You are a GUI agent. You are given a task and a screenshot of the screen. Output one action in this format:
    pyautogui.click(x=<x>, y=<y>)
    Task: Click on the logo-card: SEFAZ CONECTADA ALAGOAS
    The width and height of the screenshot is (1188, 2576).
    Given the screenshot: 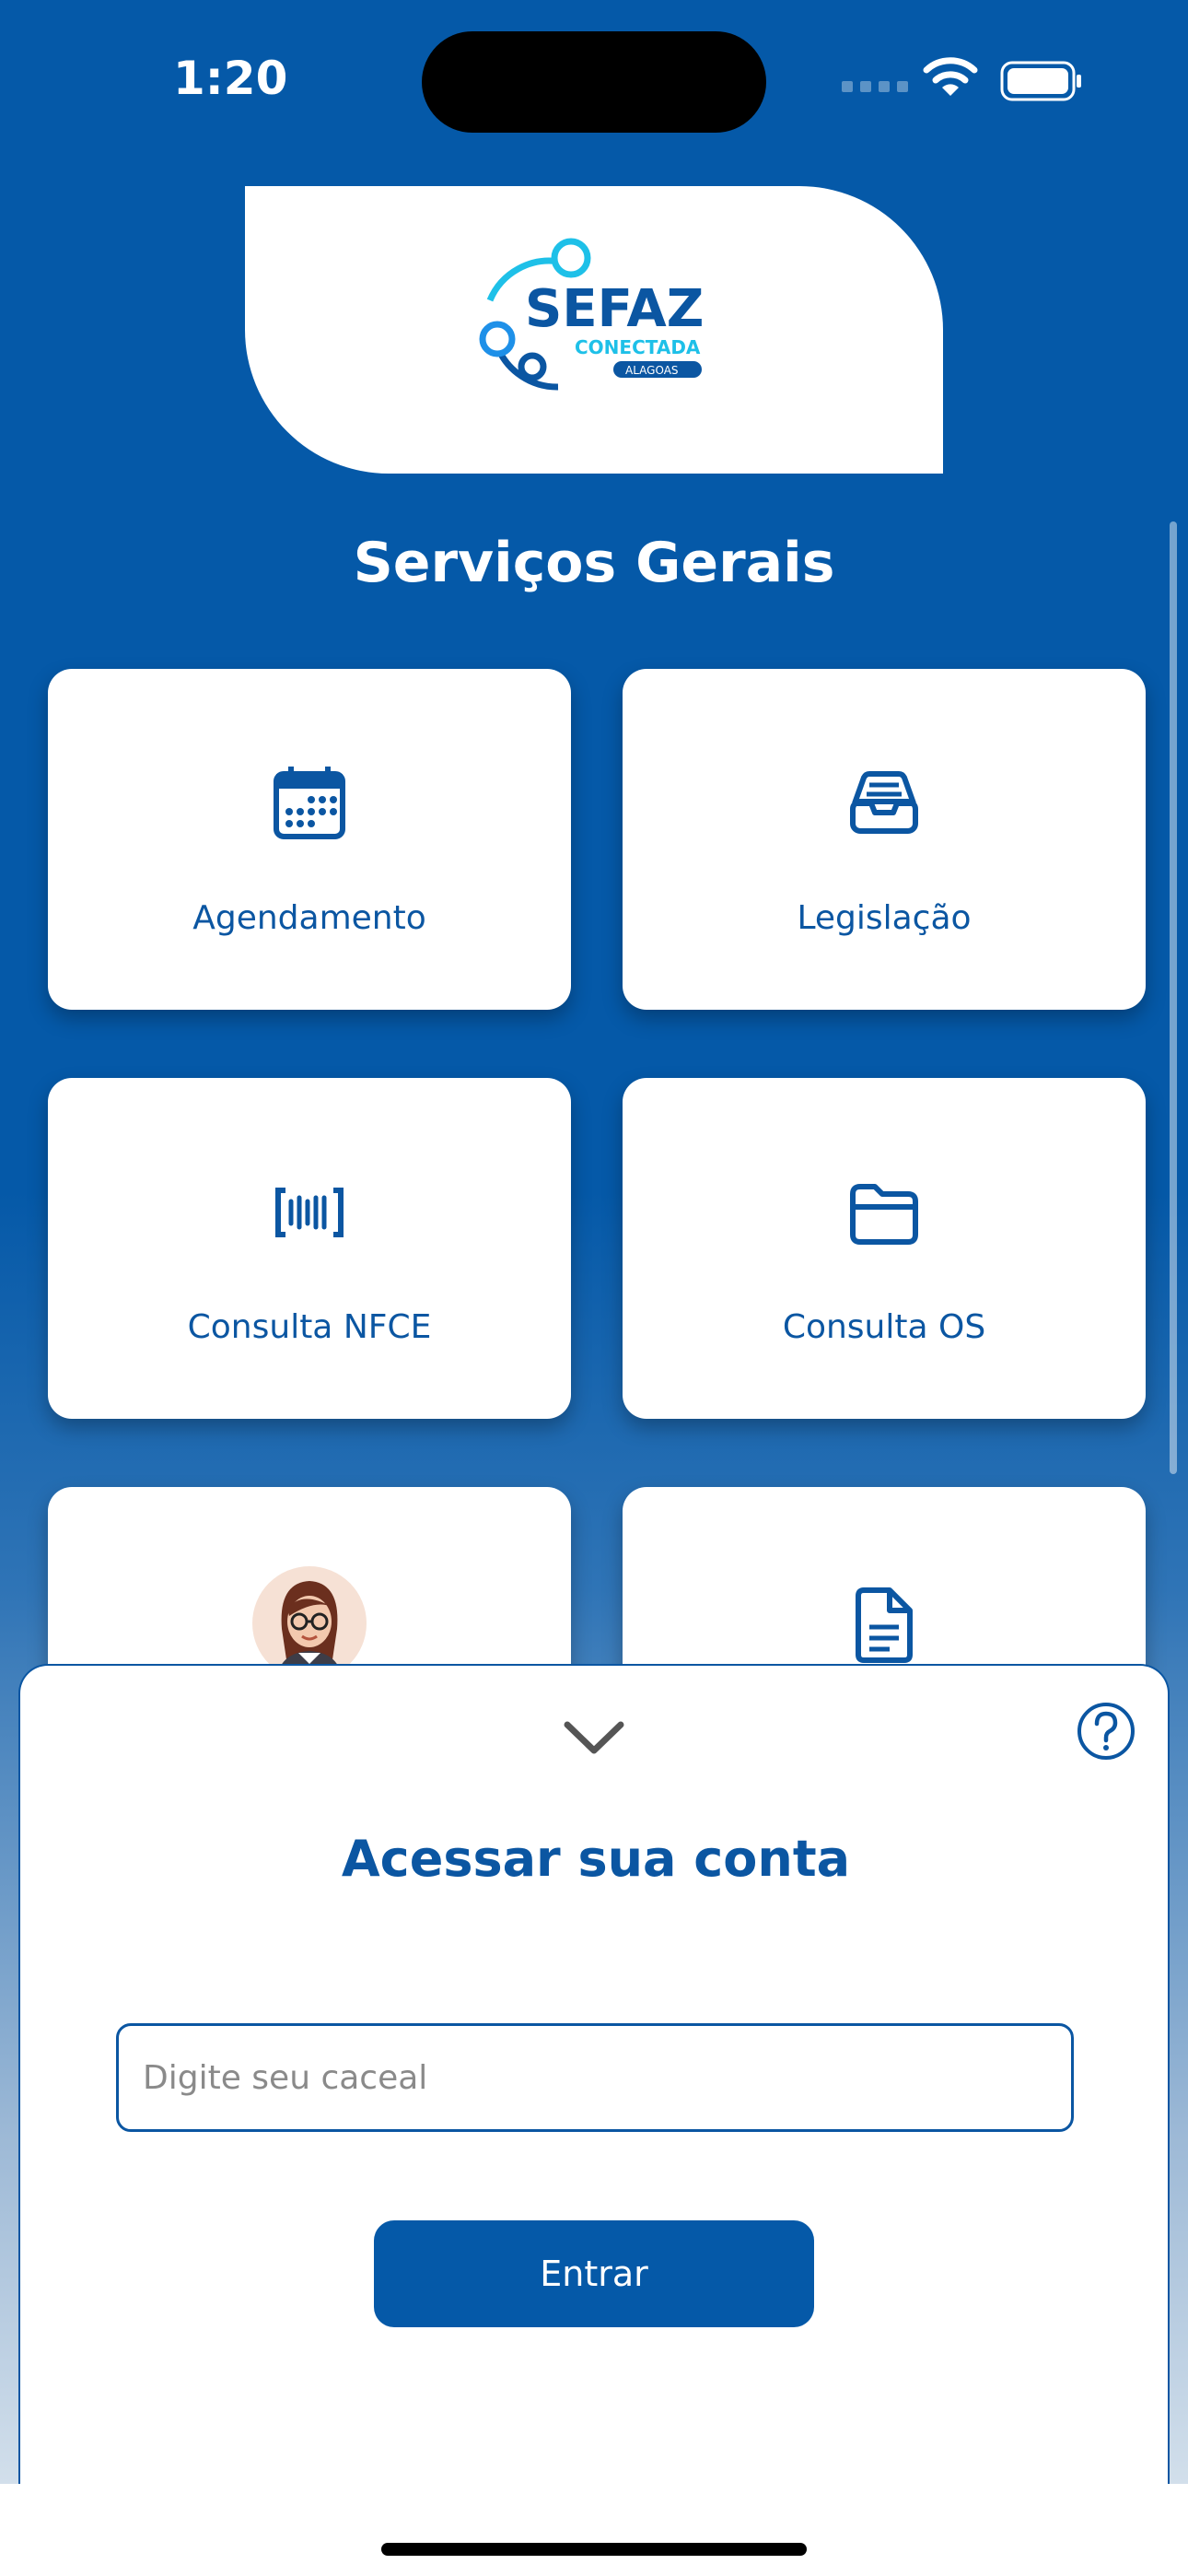 What is the action you would take?
    pyautogui.click(x=594, y=330)
    